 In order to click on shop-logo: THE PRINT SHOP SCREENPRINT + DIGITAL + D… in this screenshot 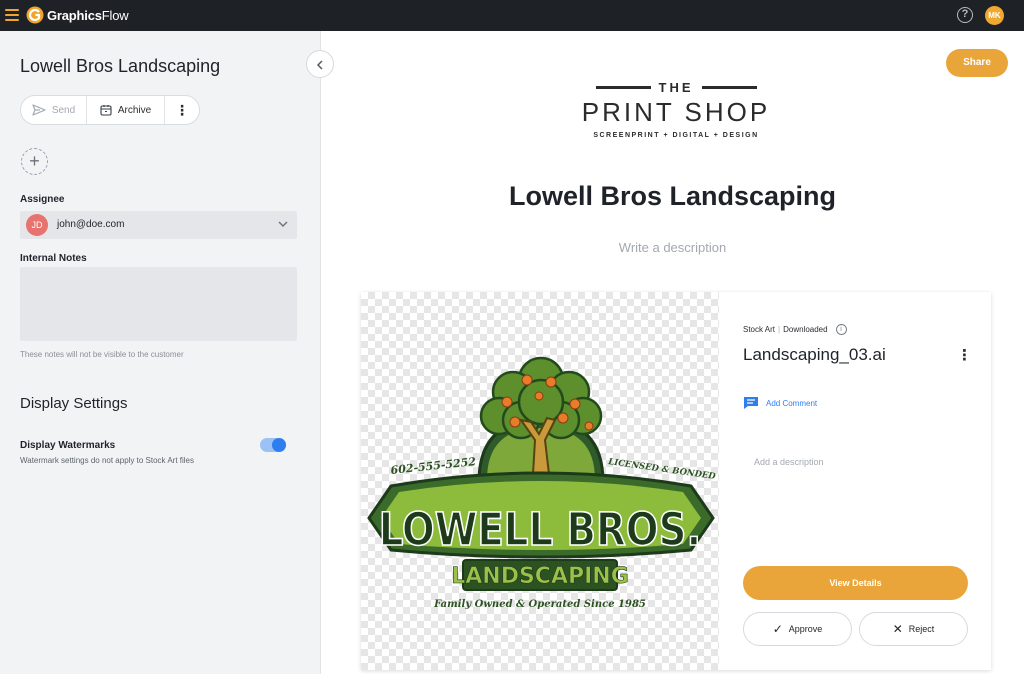, I will do `click(676, 109)`.